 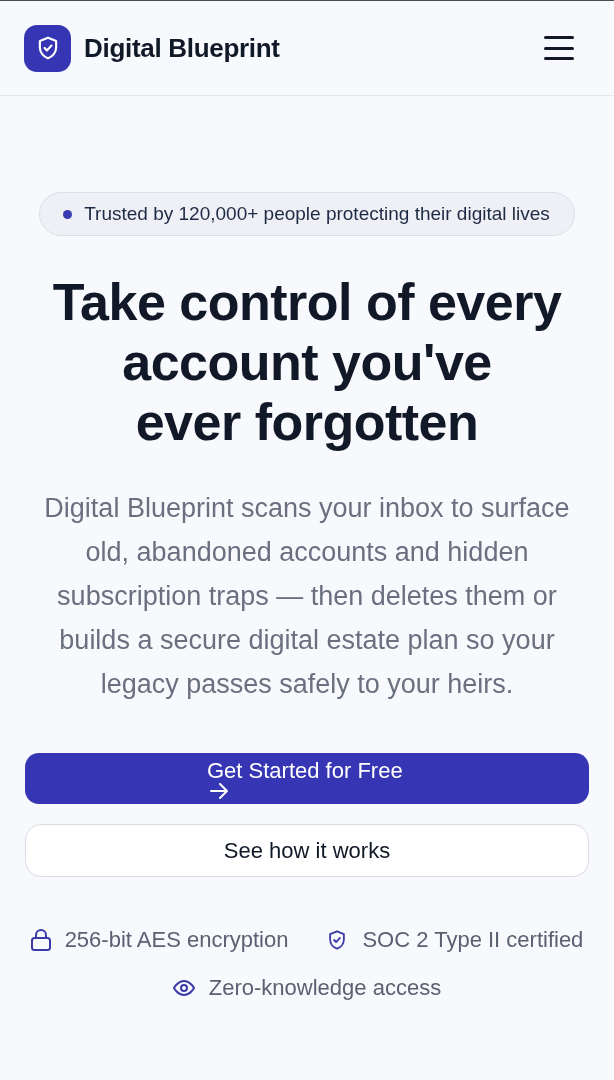 I want to click on shield-logo-icon, so click(x=47, y=48).